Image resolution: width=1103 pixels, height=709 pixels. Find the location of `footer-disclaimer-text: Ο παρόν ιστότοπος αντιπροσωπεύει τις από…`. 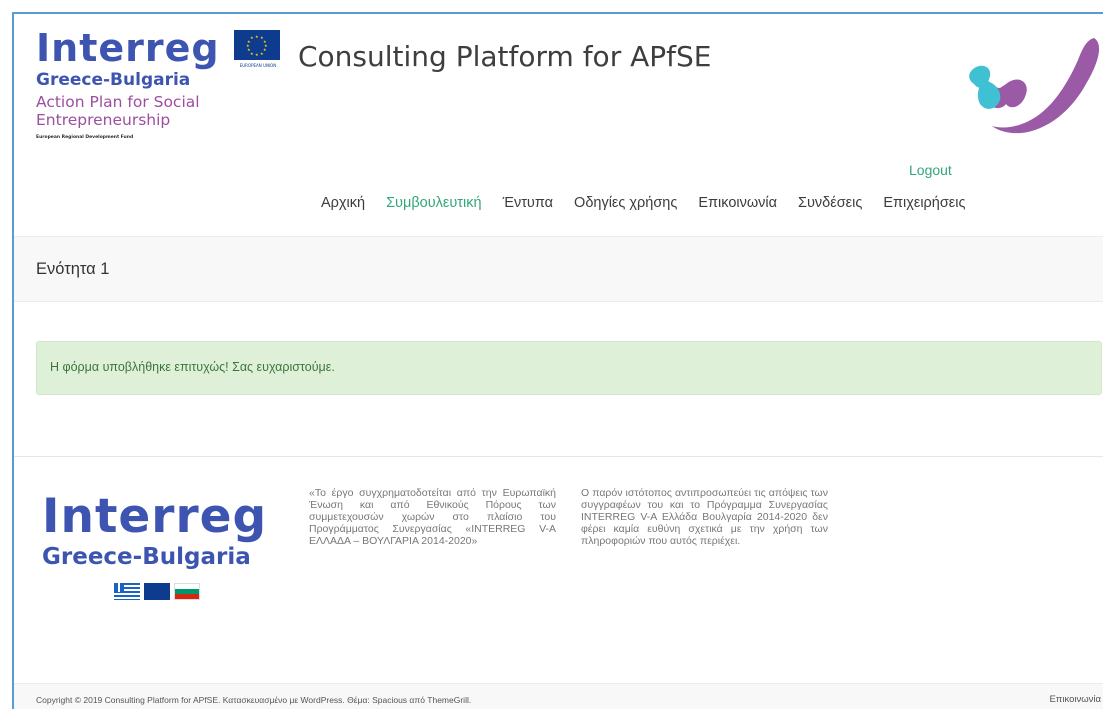

footer-disclaimer-text: Ο παρόν ιστότοπος αντιπροσωπεύει τις από… is located at coordinates (704, 517).